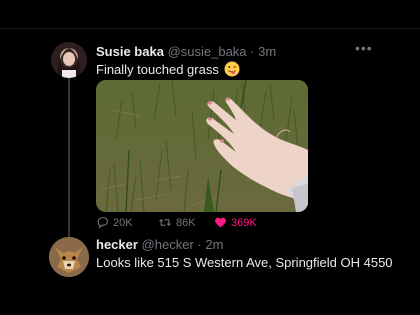 The image size is (420, 315). I want to click on retweet-icon, so click(165, 222).